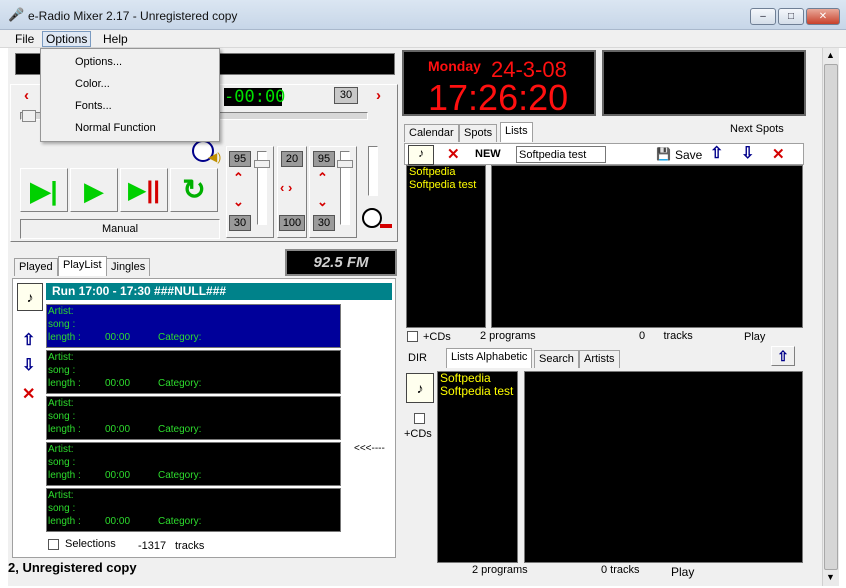 The height and width of the screenshot is (588, 846). What do you see at coordinates (29, 116) in the screenshot?
I see `position-thumb` at bounding box center [29, 116].